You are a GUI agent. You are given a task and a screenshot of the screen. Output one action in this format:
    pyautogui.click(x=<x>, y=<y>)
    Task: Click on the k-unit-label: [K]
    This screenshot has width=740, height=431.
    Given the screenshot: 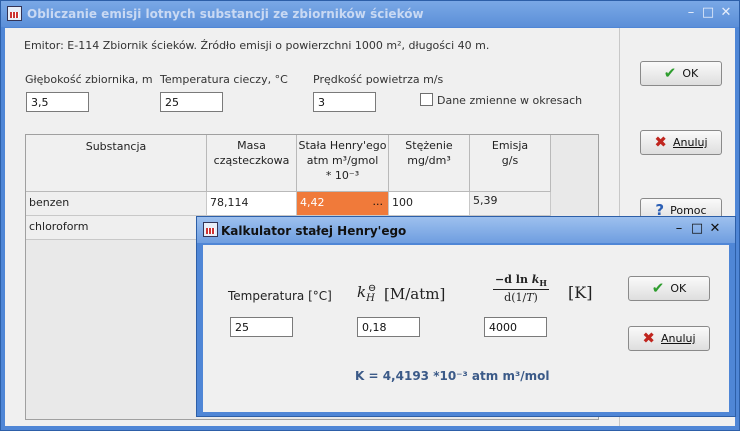 What is the action you would take?
    pyautogui.click(x=580, y=292)
    